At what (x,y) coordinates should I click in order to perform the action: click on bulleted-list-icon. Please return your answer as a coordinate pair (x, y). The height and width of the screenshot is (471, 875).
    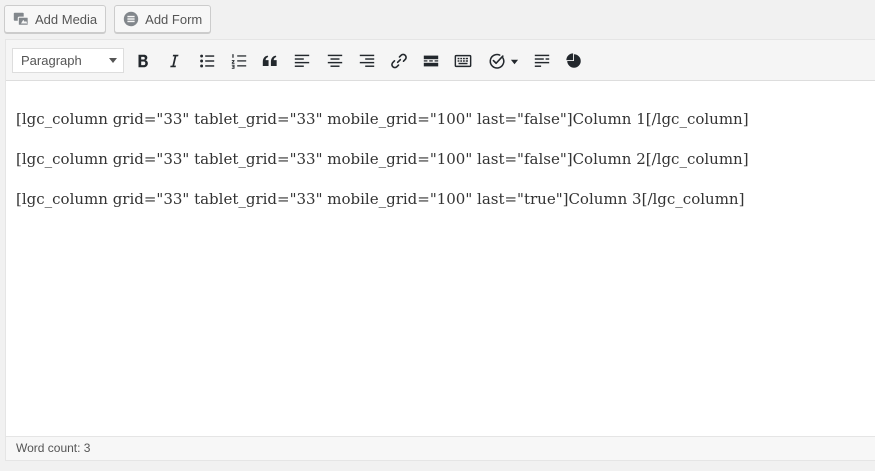
    Looking at the image, I should click on (207, 61).